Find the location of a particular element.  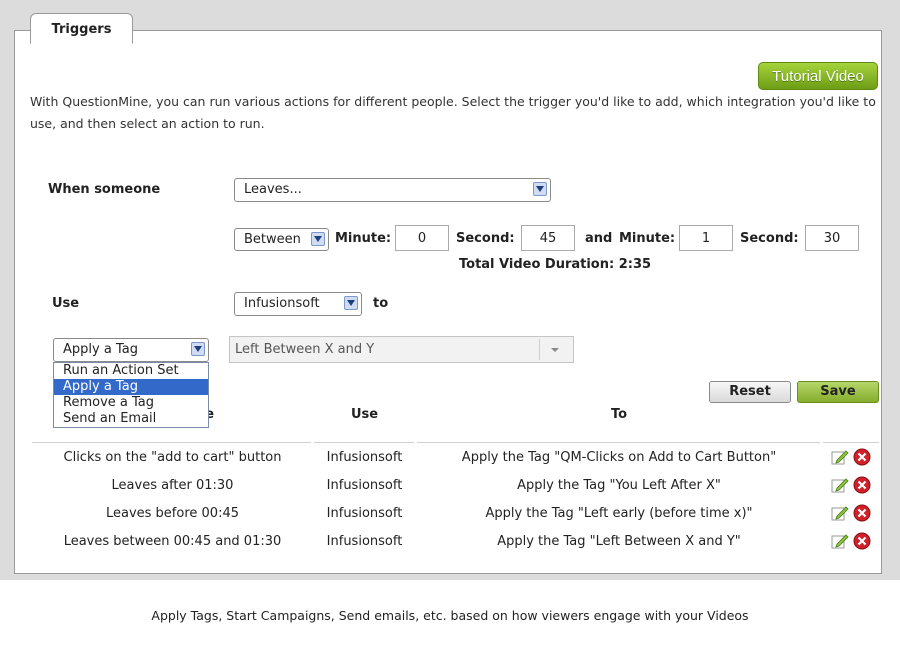

cell-when: Leaves after 01:30 is located at coordinates (172, 485).